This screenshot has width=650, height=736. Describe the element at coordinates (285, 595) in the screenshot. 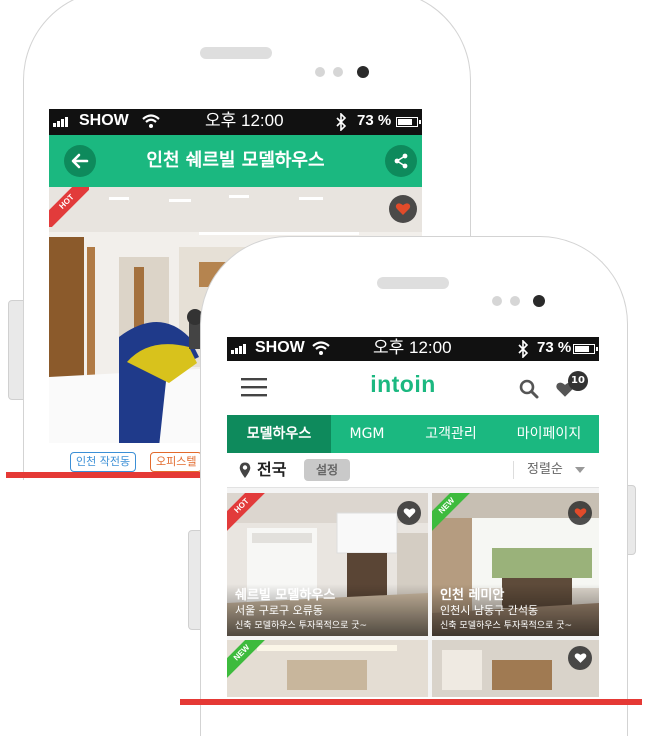

I see `card-title: 쉐르빌 모델하우스` at that location.